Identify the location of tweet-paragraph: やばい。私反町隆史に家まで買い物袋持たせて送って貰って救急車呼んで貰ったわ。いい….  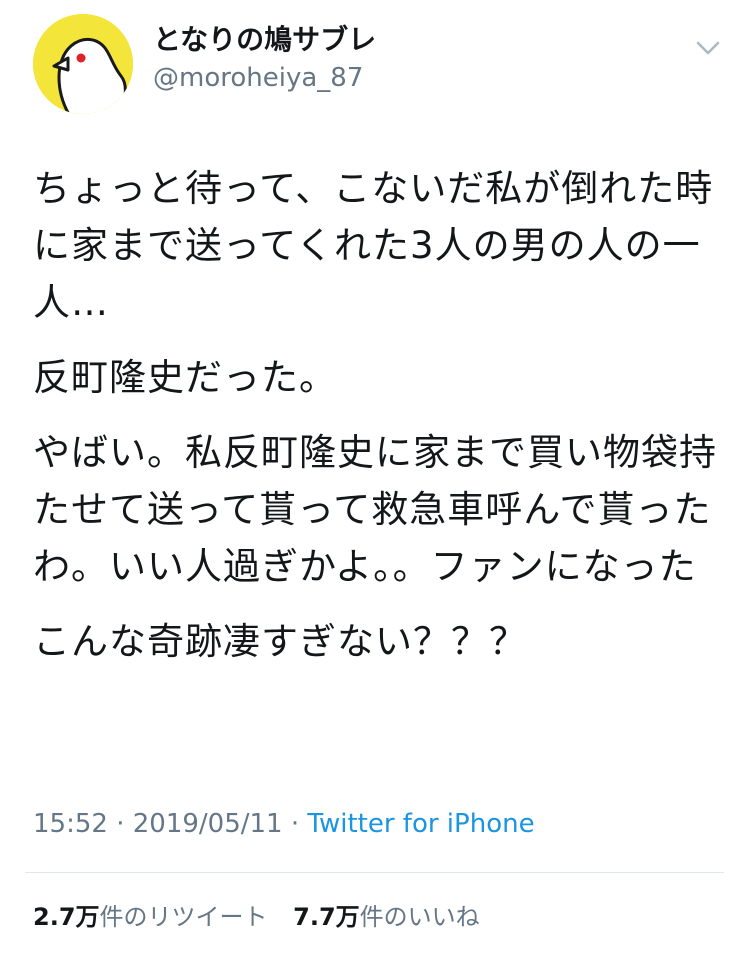
(375, 509).